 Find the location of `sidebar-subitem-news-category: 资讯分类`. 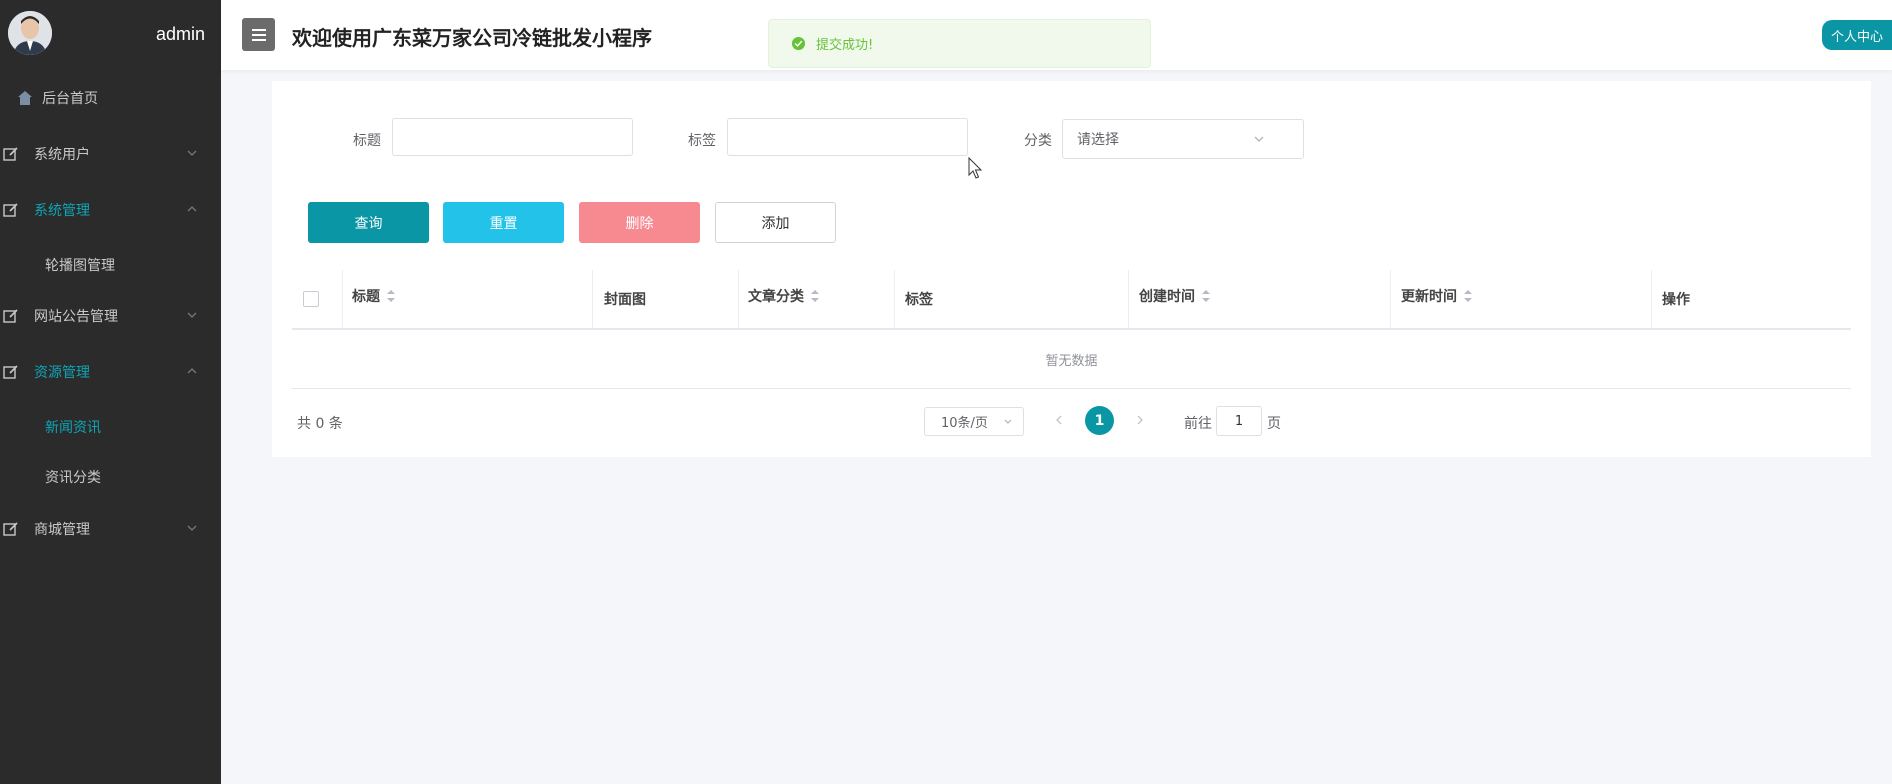

sidebar-subitem-news-category: 资讯分类 is located at coordinates (73, 477).